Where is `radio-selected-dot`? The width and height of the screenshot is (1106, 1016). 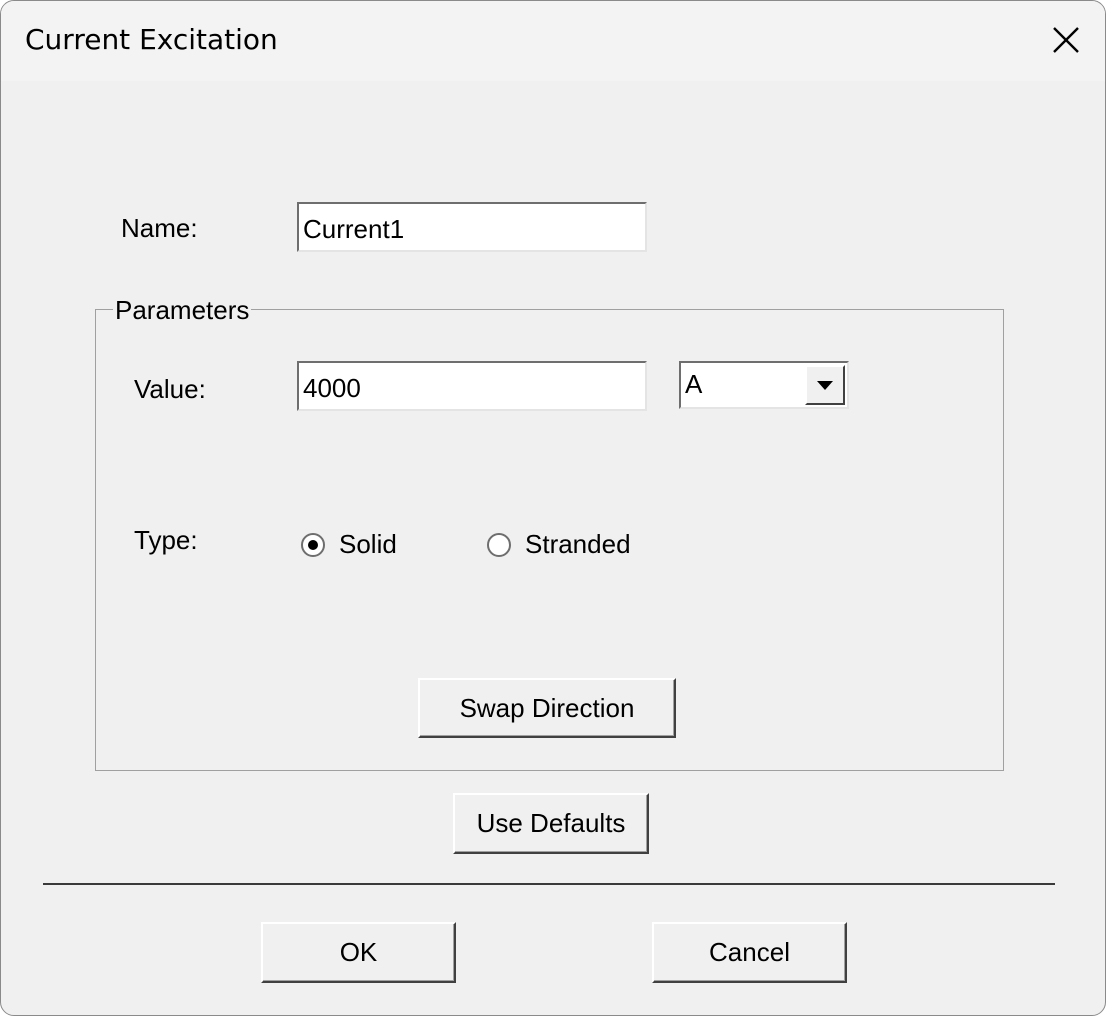 radio-selected-dot is located at coordinates (313, 544).